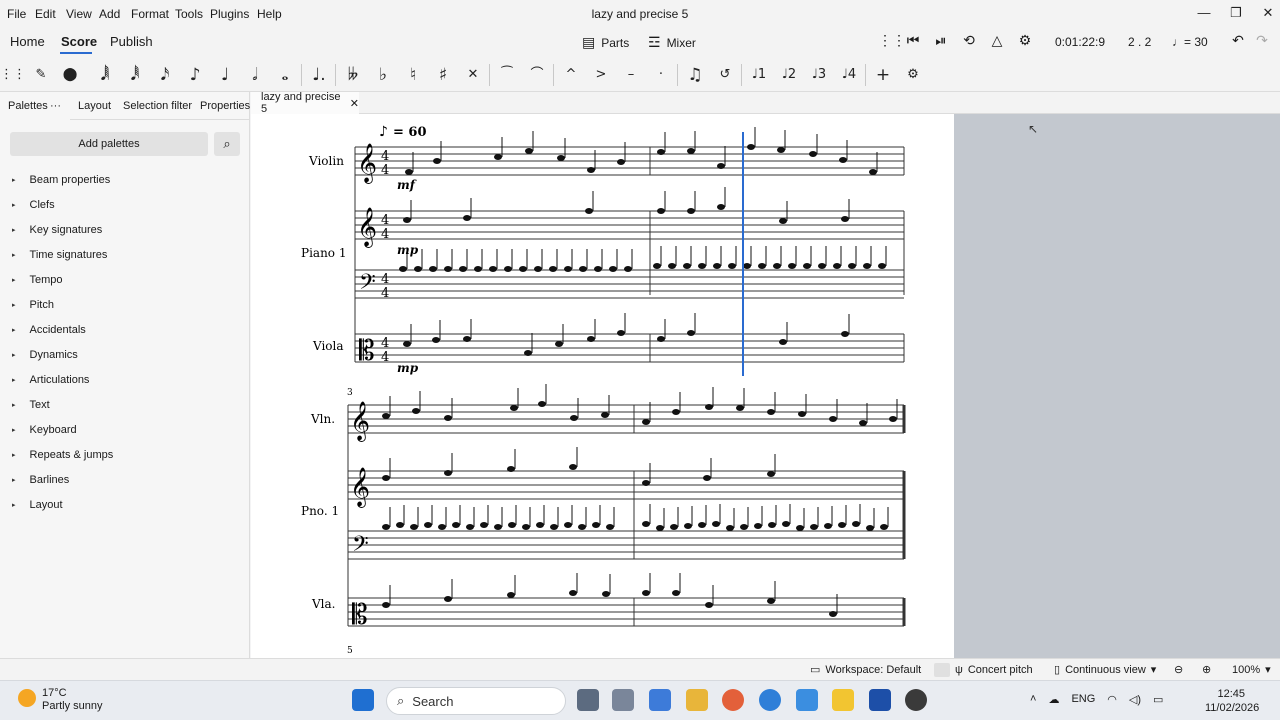  Describe the element at coordinates (305, 103) in the screenshot. I see `document-tab: lazy and precise 5 ✕` at that location.